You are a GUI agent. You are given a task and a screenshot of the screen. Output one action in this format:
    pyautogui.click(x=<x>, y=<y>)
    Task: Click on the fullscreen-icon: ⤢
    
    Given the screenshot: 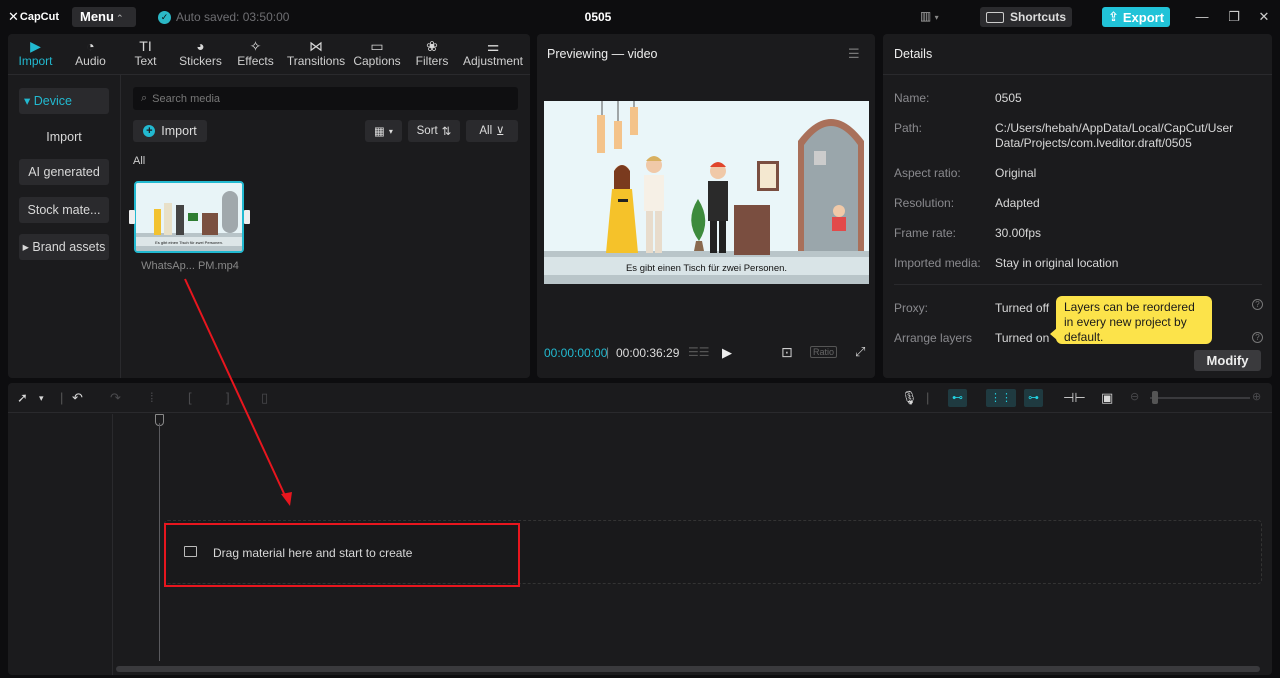 What is the action you would take?
    pyautogui.click(x=860, y=352)
    